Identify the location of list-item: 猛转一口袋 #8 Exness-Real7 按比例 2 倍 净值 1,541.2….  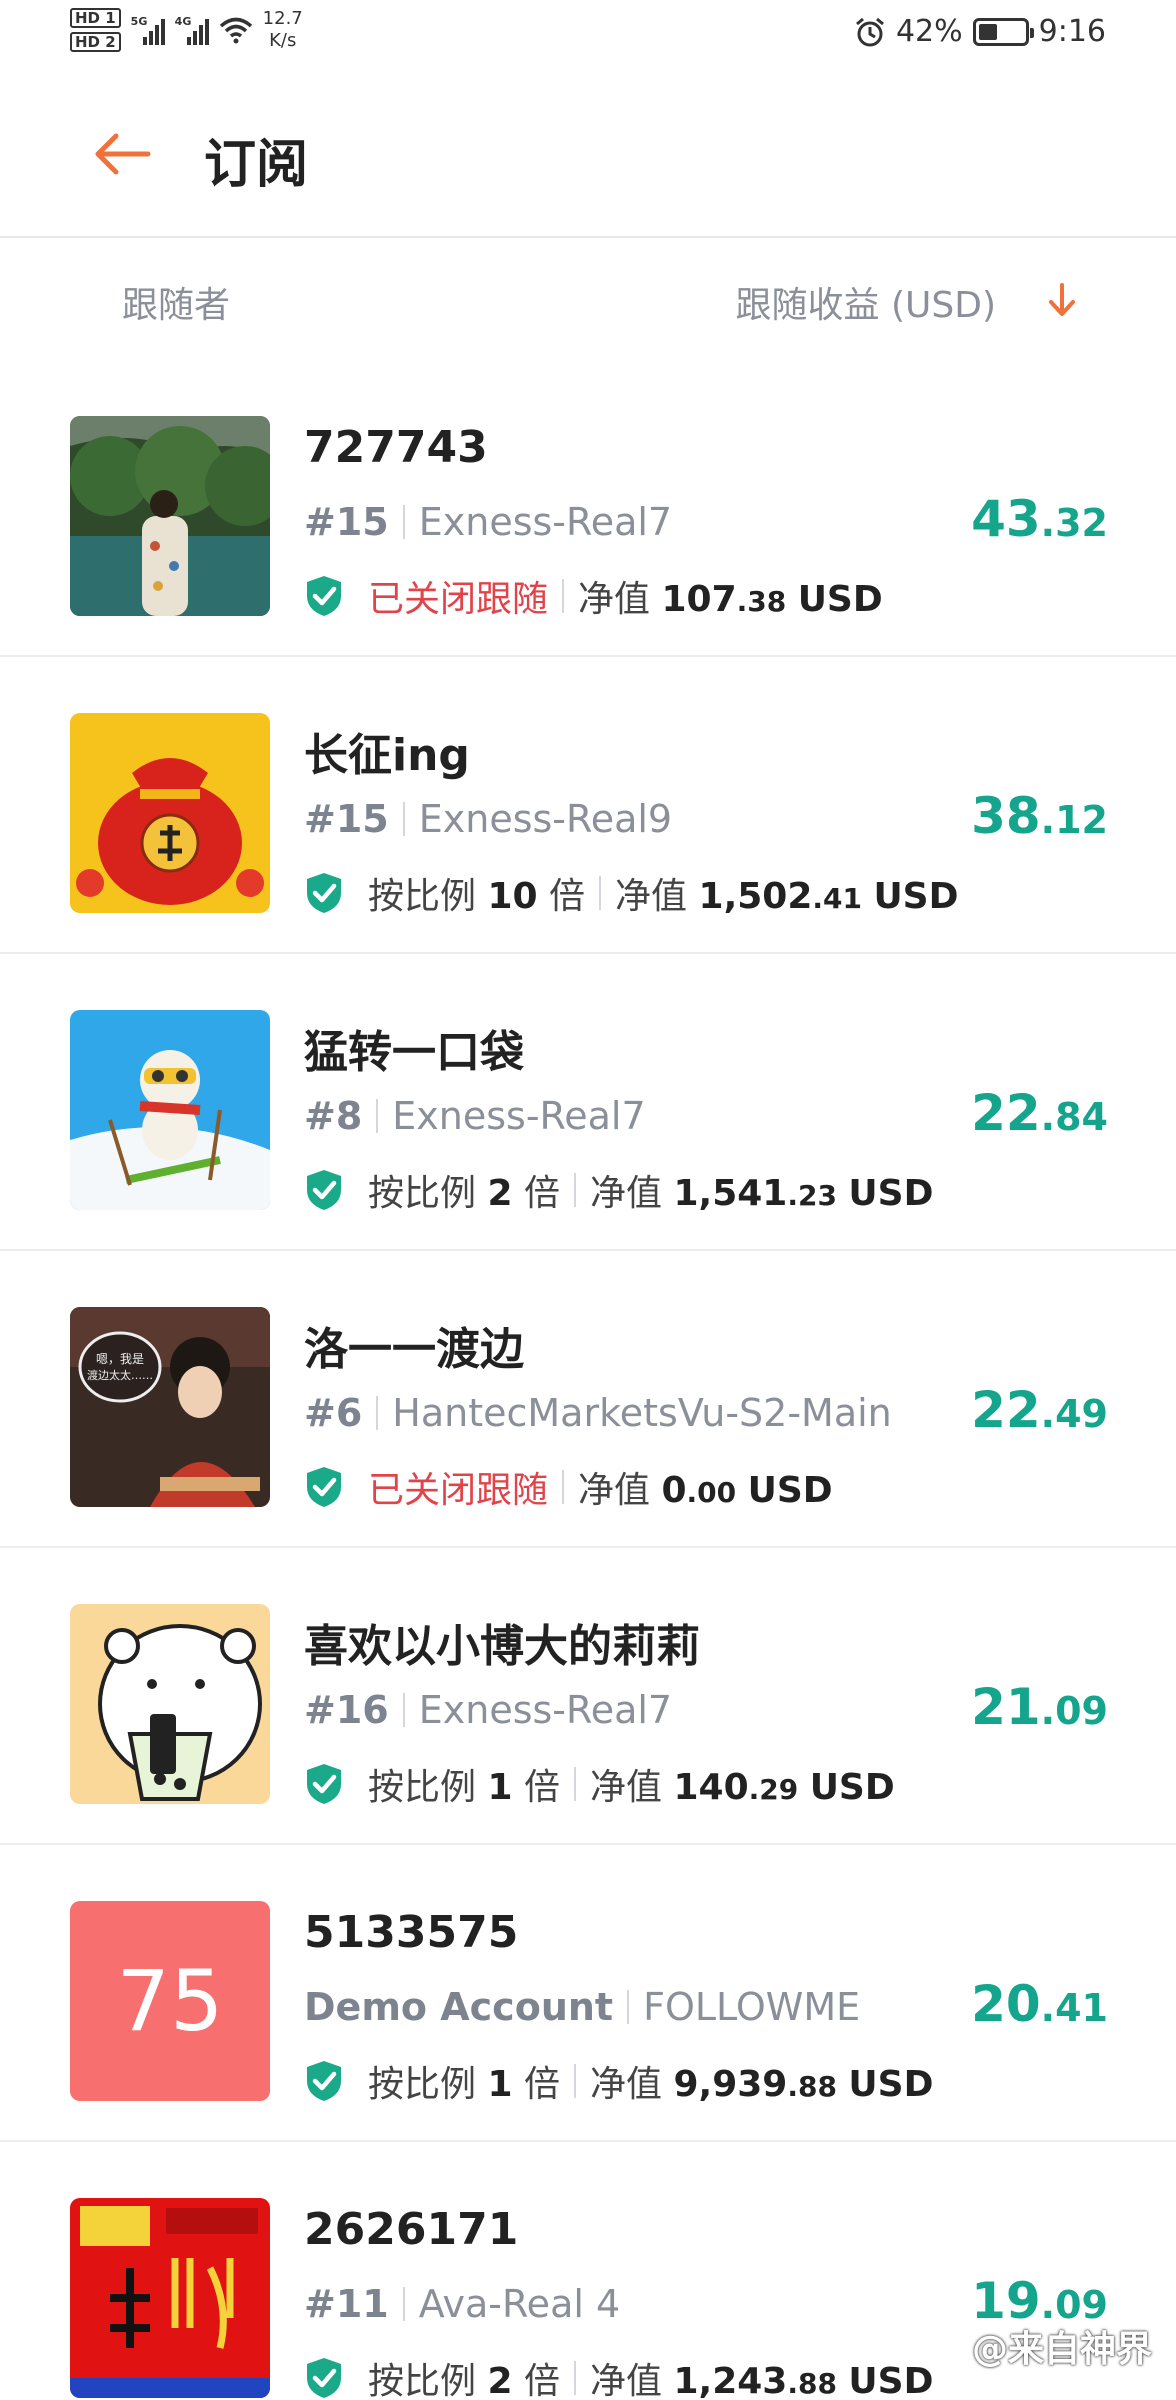
(588, 1102).